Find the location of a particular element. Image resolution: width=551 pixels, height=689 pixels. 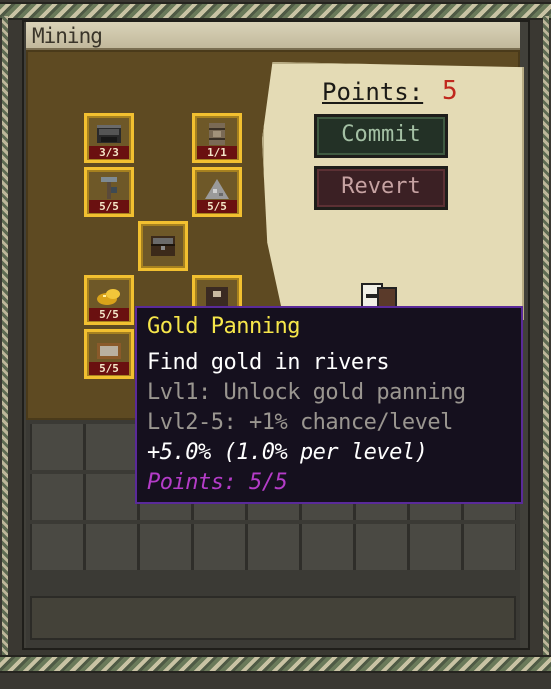

skill-count: 1/1 is located at coordinates (217, 152).